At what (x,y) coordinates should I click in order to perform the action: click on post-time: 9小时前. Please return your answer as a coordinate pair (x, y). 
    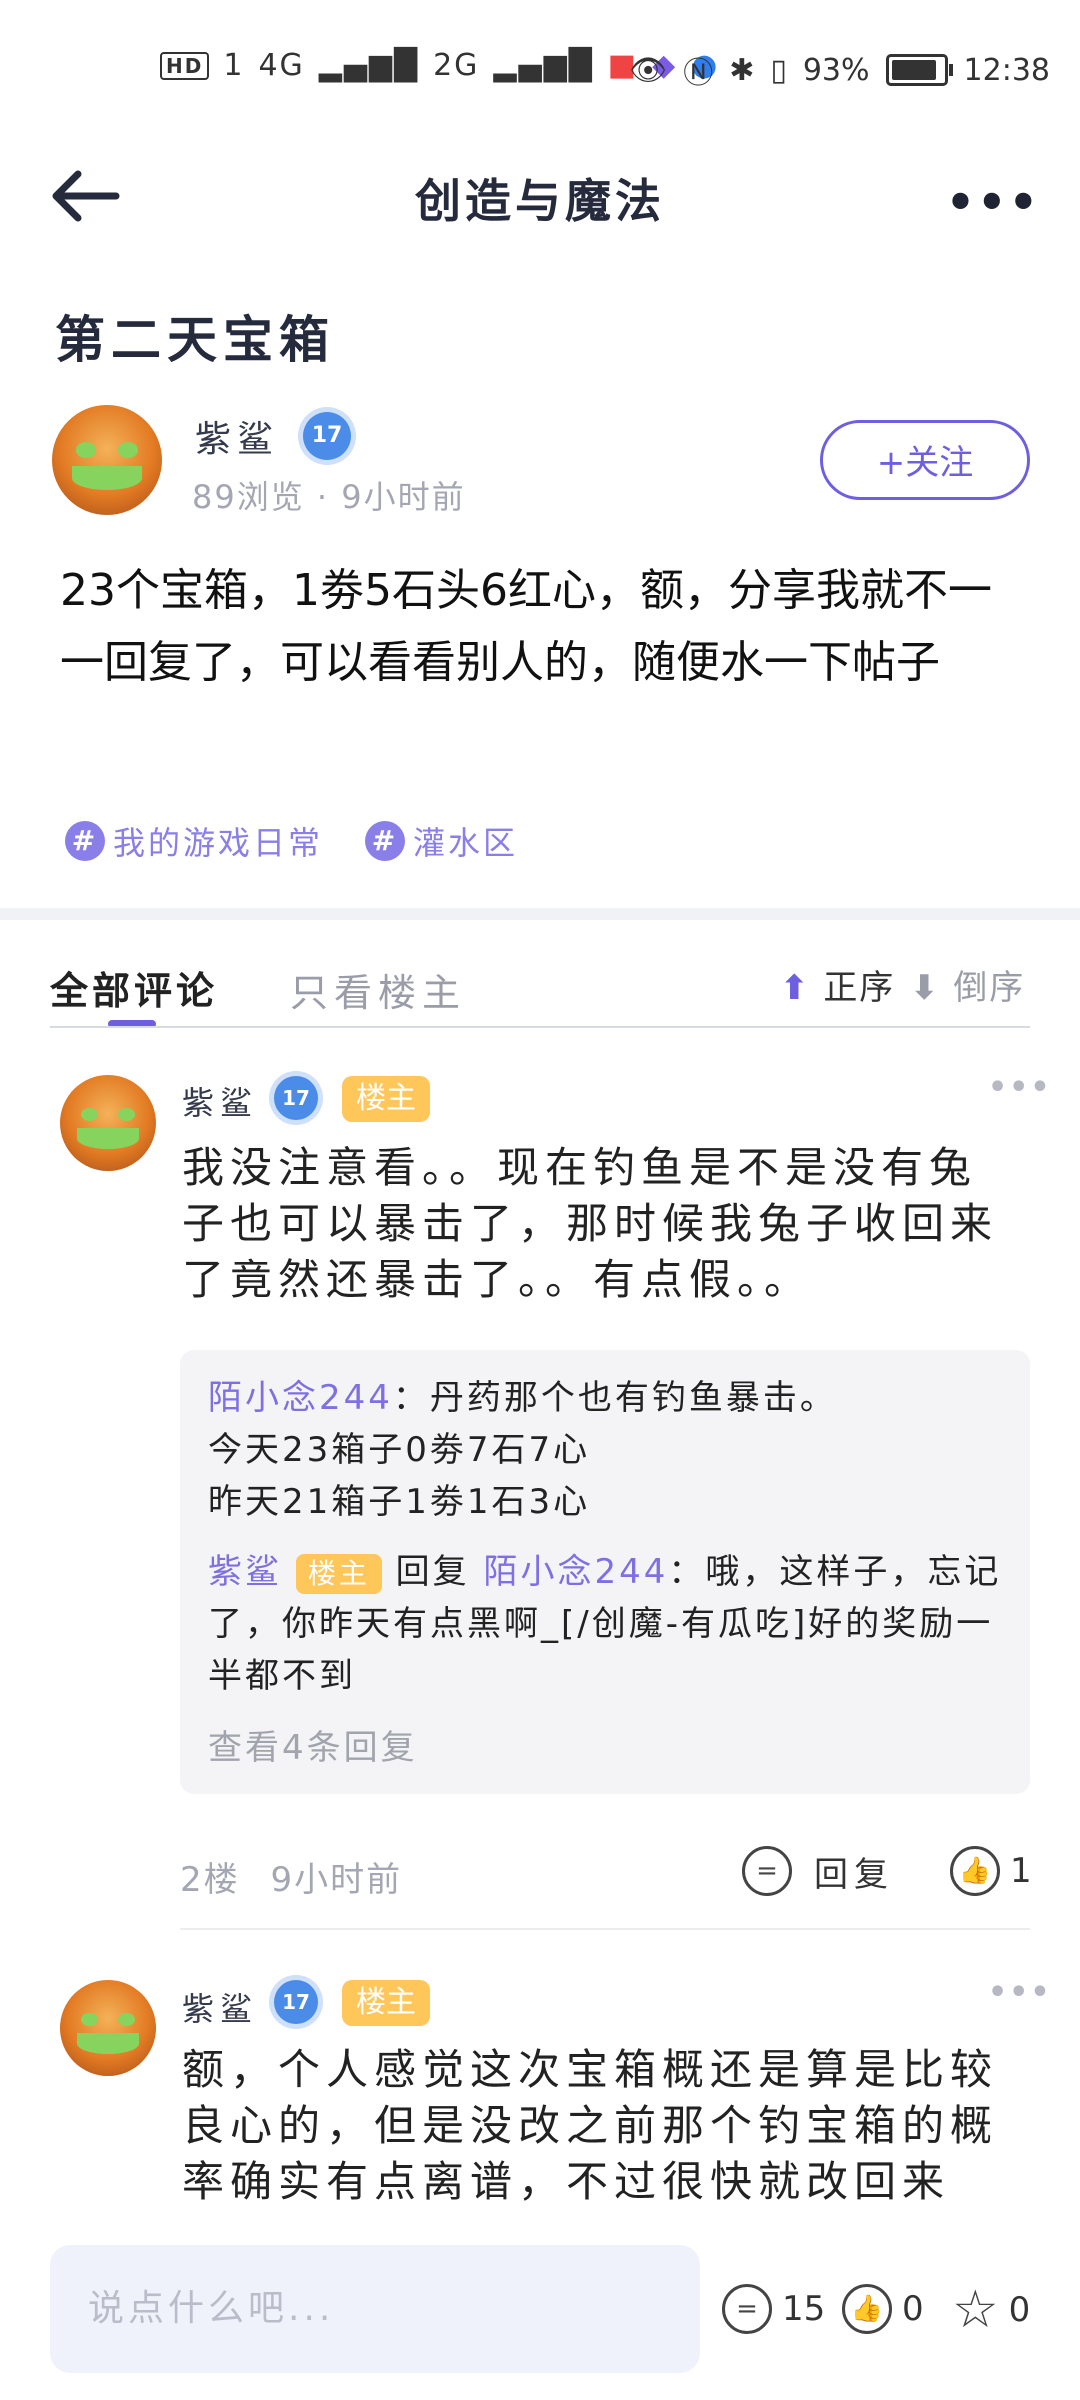
    Looking at the image, I should click on (403, 497).